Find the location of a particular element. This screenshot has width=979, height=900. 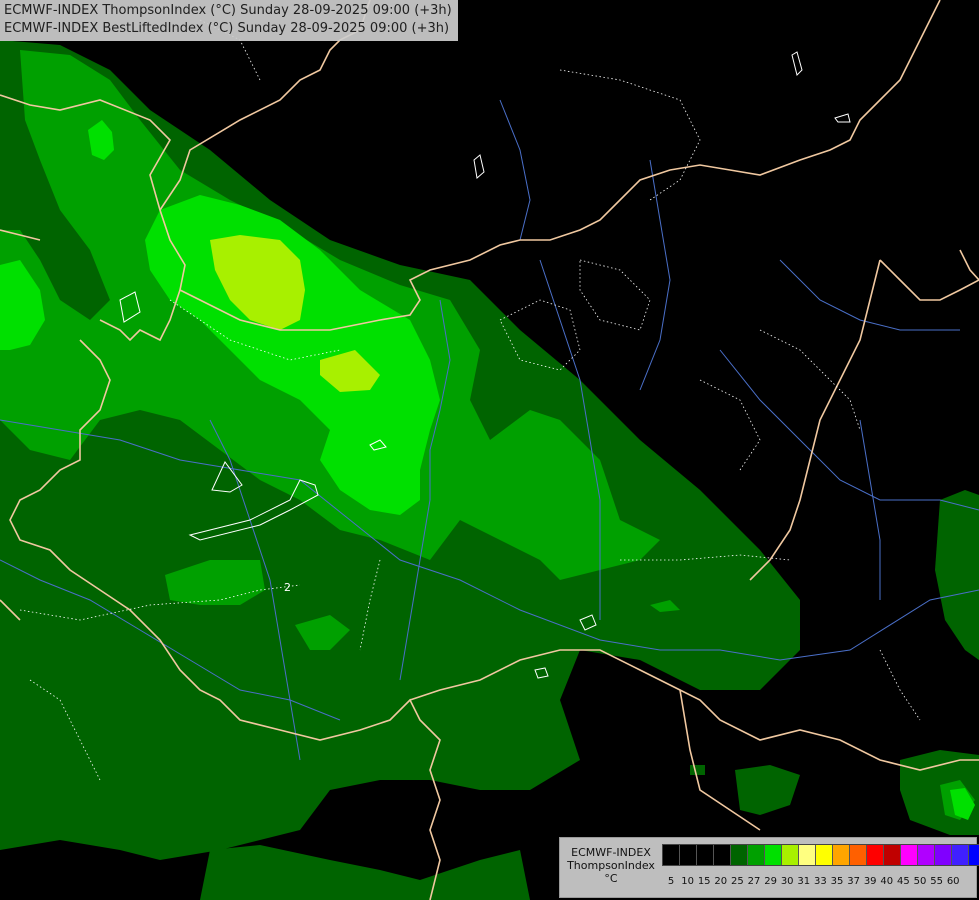

legend-tick: 35 is located at coordinates (837, 881).